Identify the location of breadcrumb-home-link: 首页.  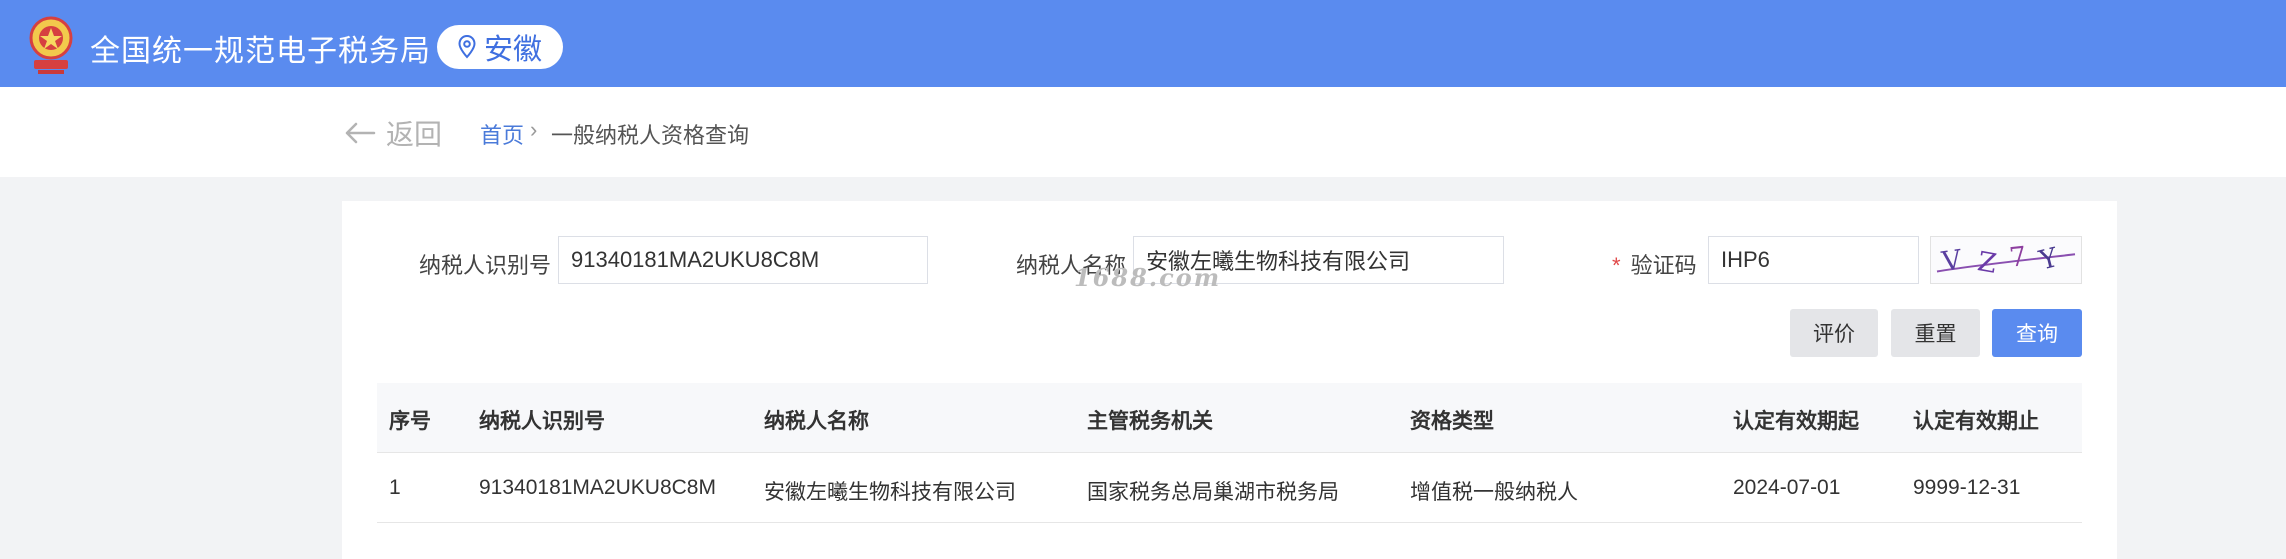
(502, 134).